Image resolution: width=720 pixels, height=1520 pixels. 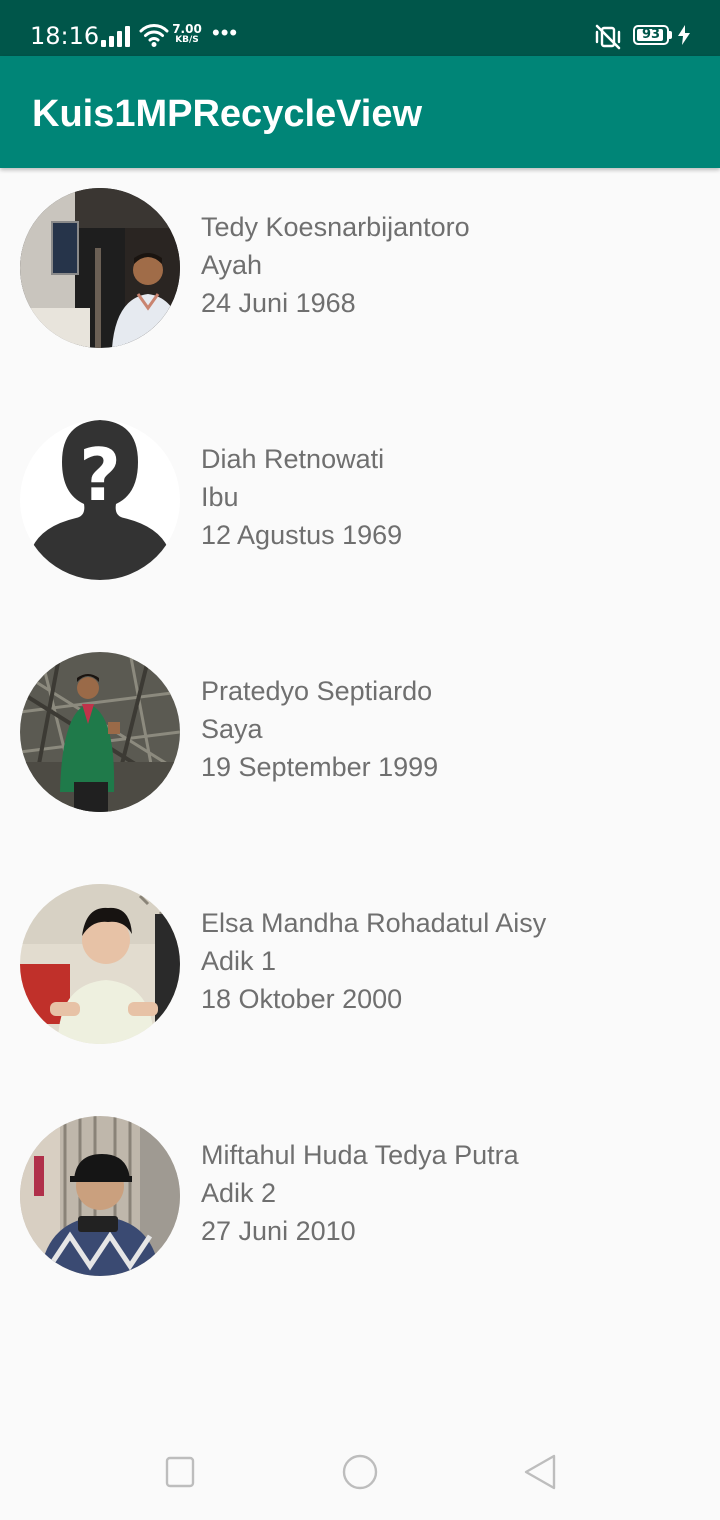 I want to click on item-date: 12 Agustus 1969, so click(x=302, y=535).